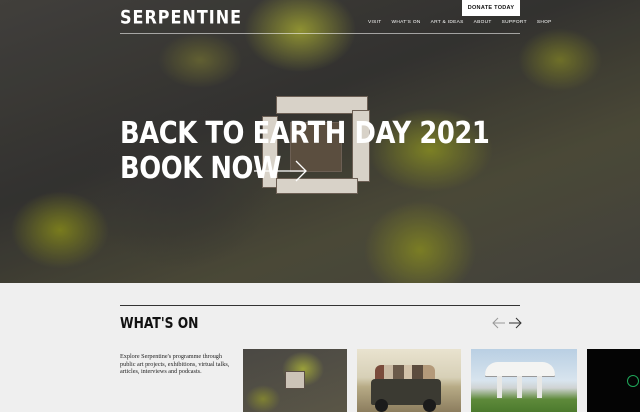  I want to click on nav-item-shop: SHOP, so click(544, 22).